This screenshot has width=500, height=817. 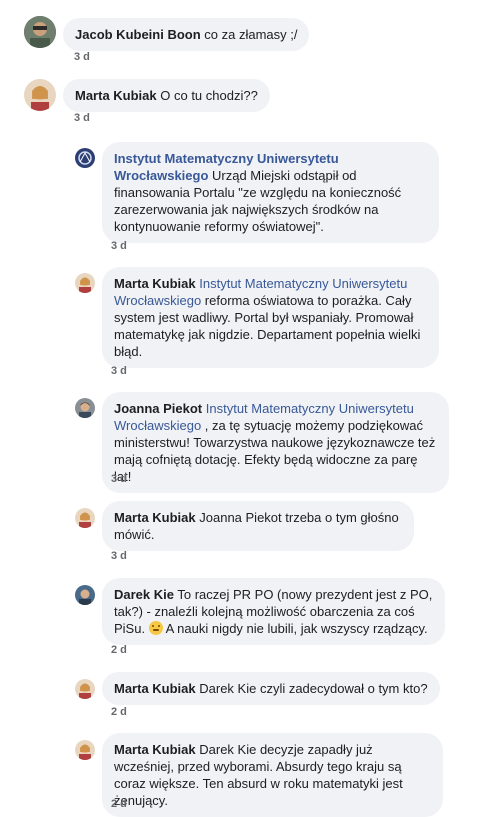 What do you see at coordinates (311, 688) in the screenshot?
I see `comment-text: Darek Kie czyli zadecydował o tym kto?` at bounding box center [311, 688].